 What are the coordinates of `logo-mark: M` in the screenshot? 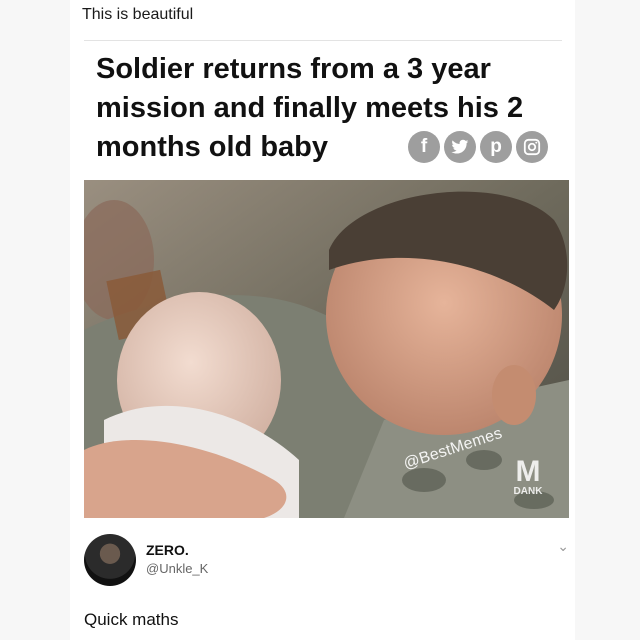 It's located at (528, 471).